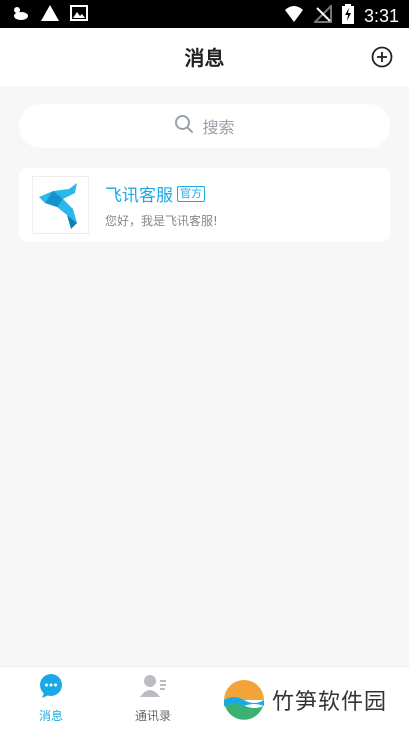 Image resolution: width=409 pixels, height=729 pixels. I want to click on app-header: 消息, so click(204, 57).